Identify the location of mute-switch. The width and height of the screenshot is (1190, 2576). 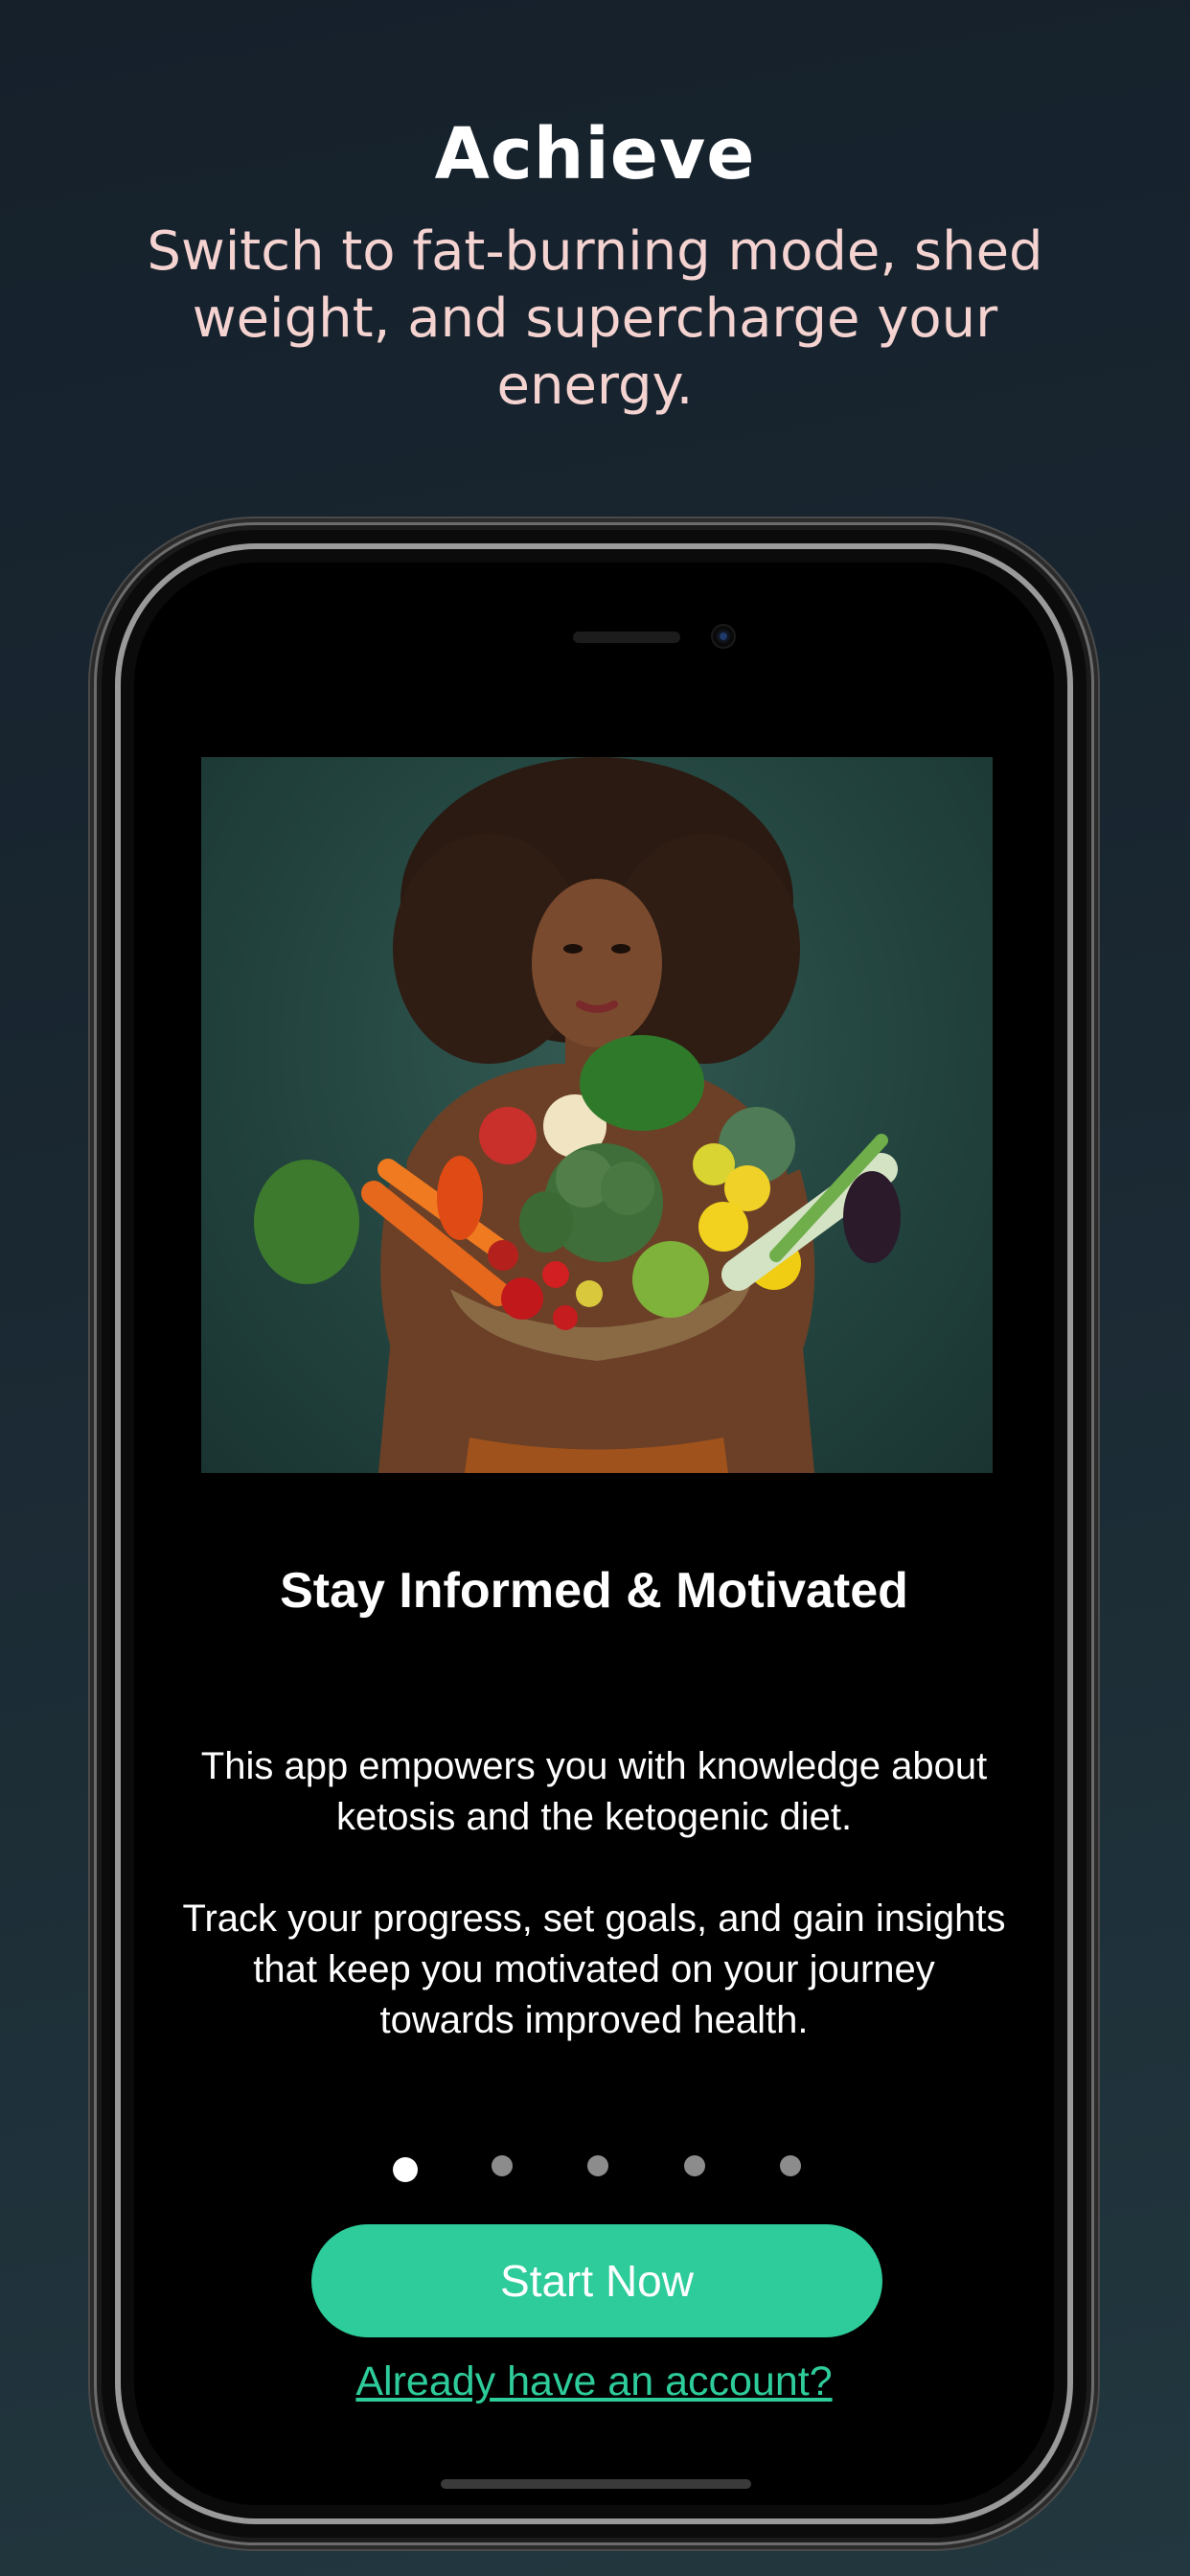
(96, 813).